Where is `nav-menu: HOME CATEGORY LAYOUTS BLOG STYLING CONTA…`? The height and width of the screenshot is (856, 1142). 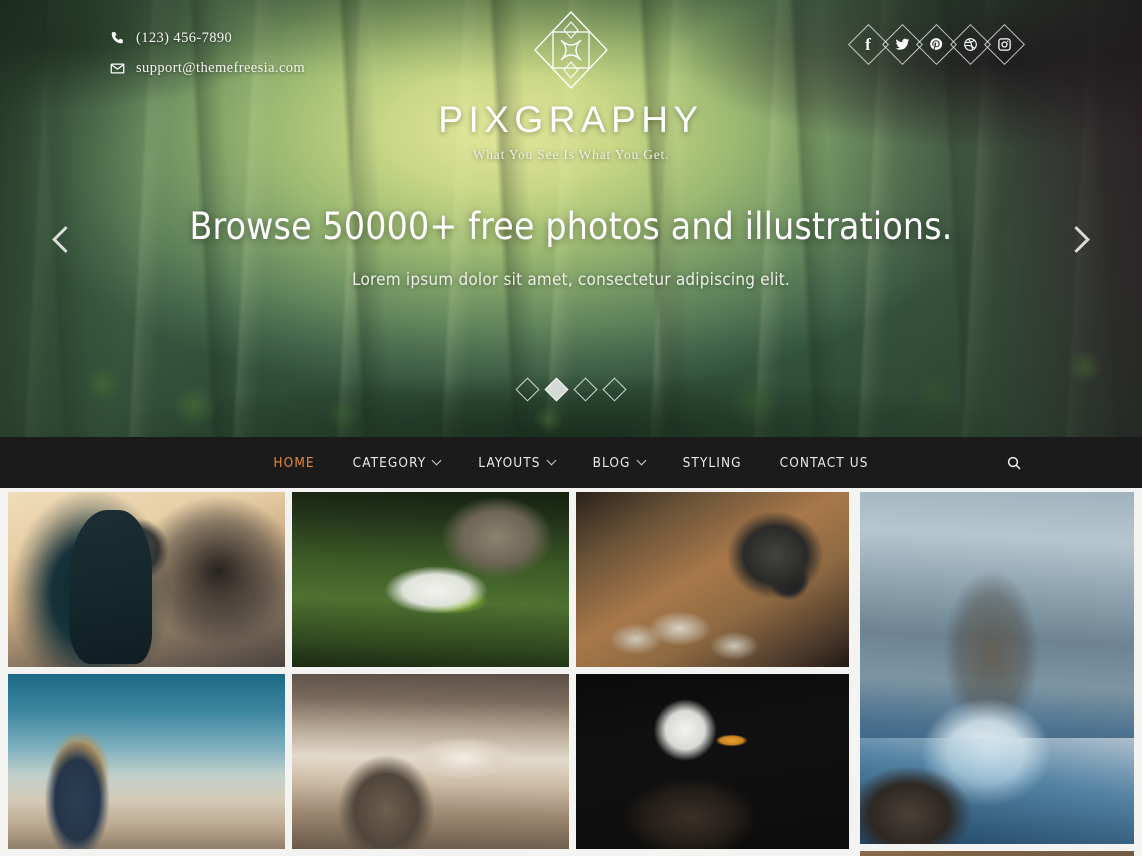 nav-menu: HOME CATEGORY LAYOUTS BLOG STYLING CONTA… is located at coordinates (570, 462).